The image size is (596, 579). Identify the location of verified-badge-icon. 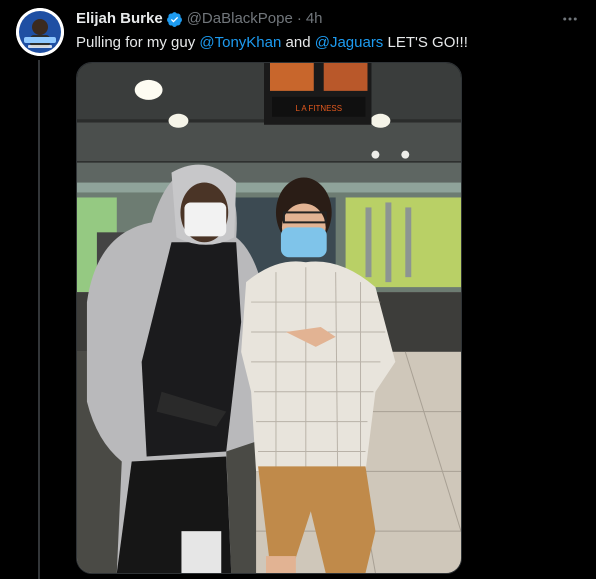
(174, 19).